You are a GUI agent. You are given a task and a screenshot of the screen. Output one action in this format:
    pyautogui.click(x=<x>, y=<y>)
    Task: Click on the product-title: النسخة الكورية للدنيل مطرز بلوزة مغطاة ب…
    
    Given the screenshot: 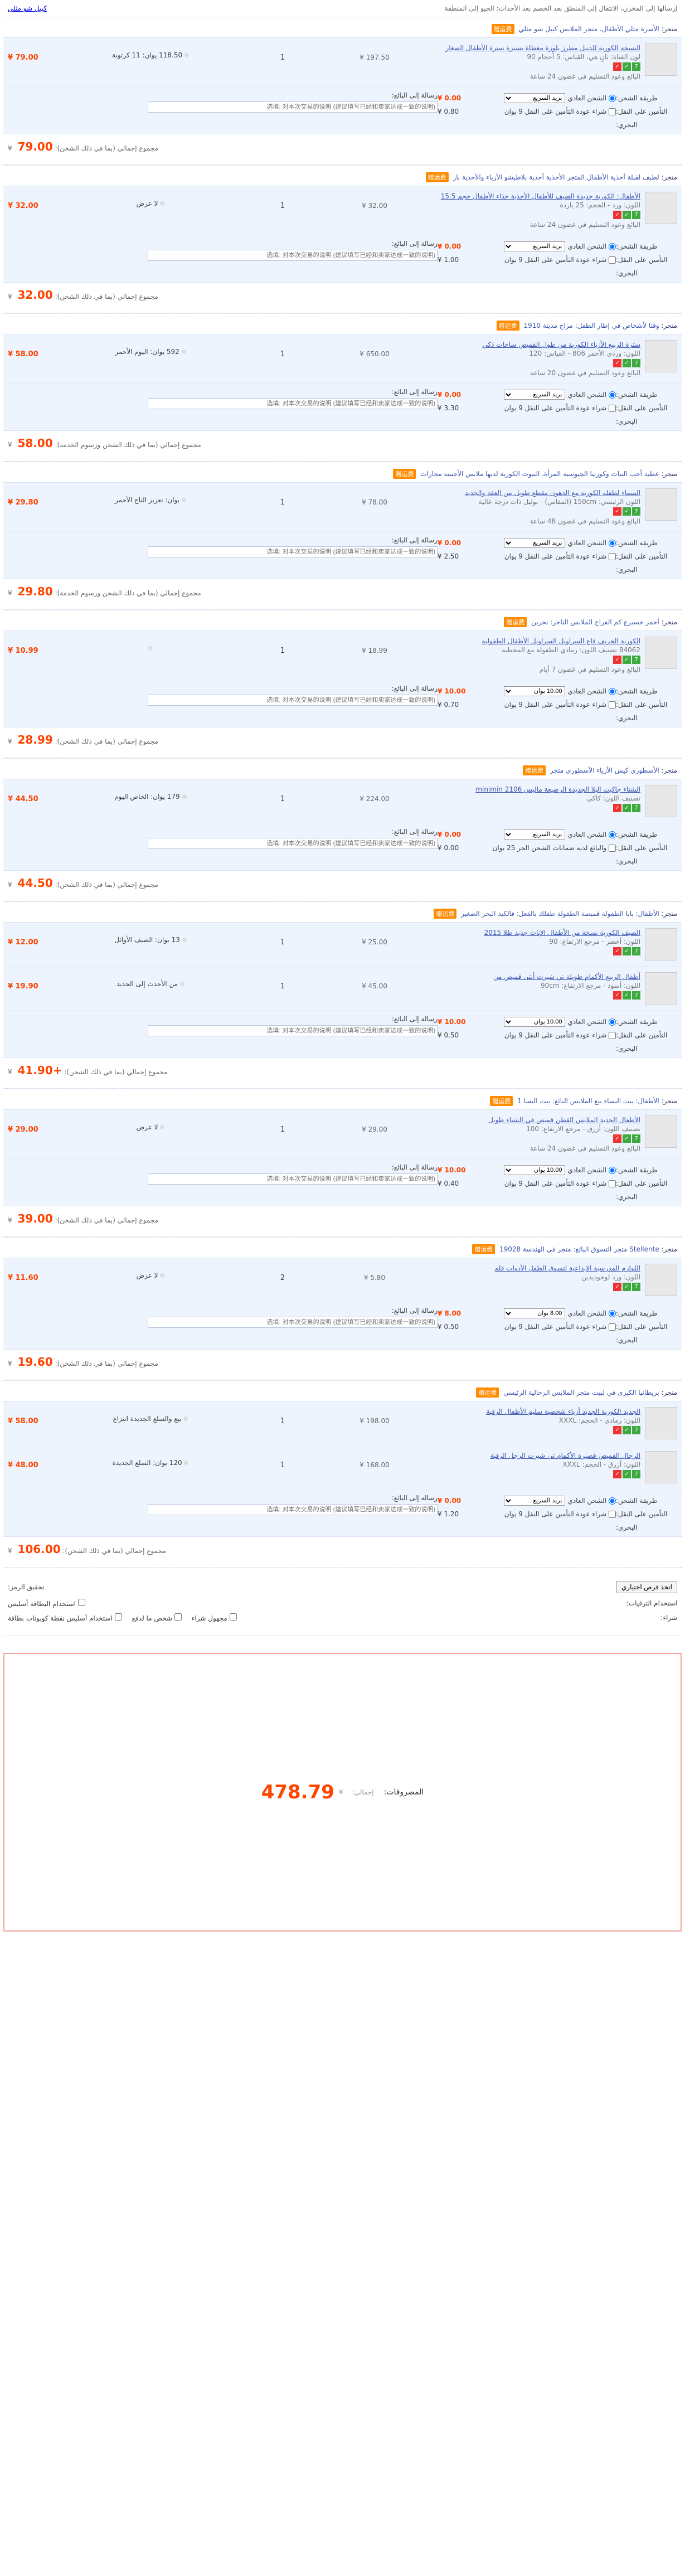 What is the action you would take?
    pyautogui.click(x=543, y=48)
    